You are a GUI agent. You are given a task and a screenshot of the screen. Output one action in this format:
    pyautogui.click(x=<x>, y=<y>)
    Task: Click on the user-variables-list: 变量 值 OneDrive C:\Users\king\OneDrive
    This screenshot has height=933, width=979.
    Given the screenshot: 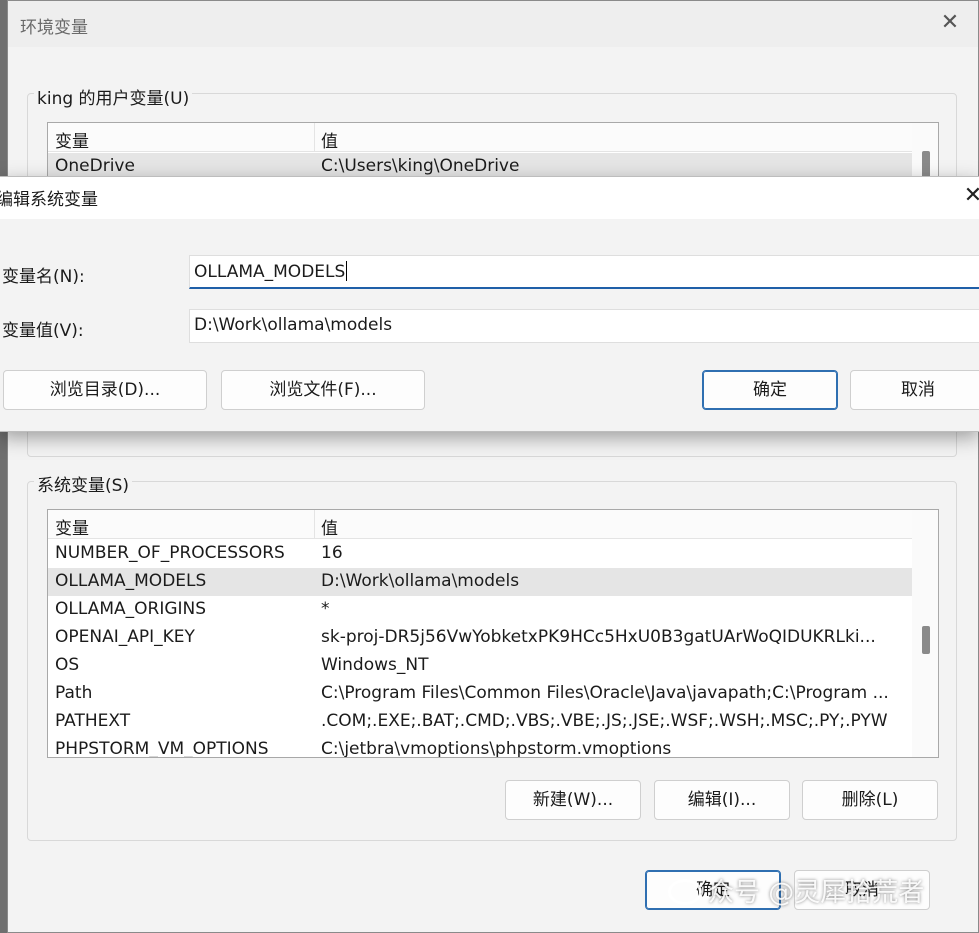 What is the action you would take?
    pyautogui.click(x=493, y=152)
    